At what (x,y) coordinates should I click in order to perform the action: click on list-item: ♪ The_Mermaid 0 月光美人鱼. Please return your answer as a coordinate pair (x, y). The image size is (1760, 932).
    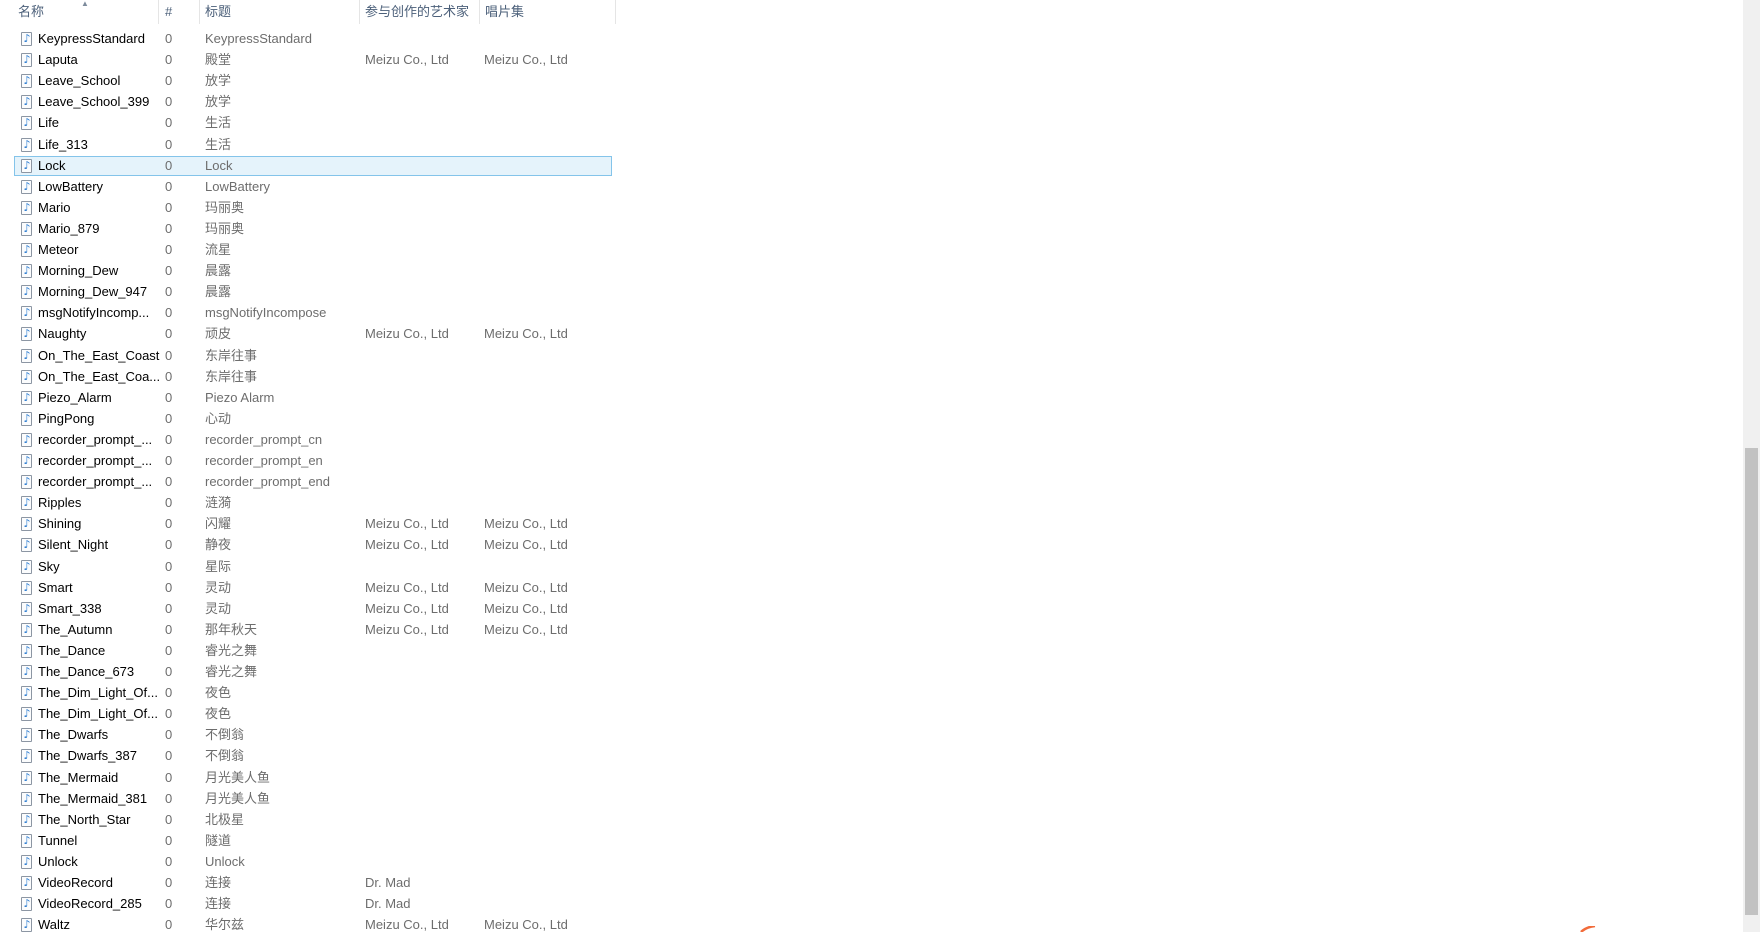
    Looking at the image, I should click on (313, 778).